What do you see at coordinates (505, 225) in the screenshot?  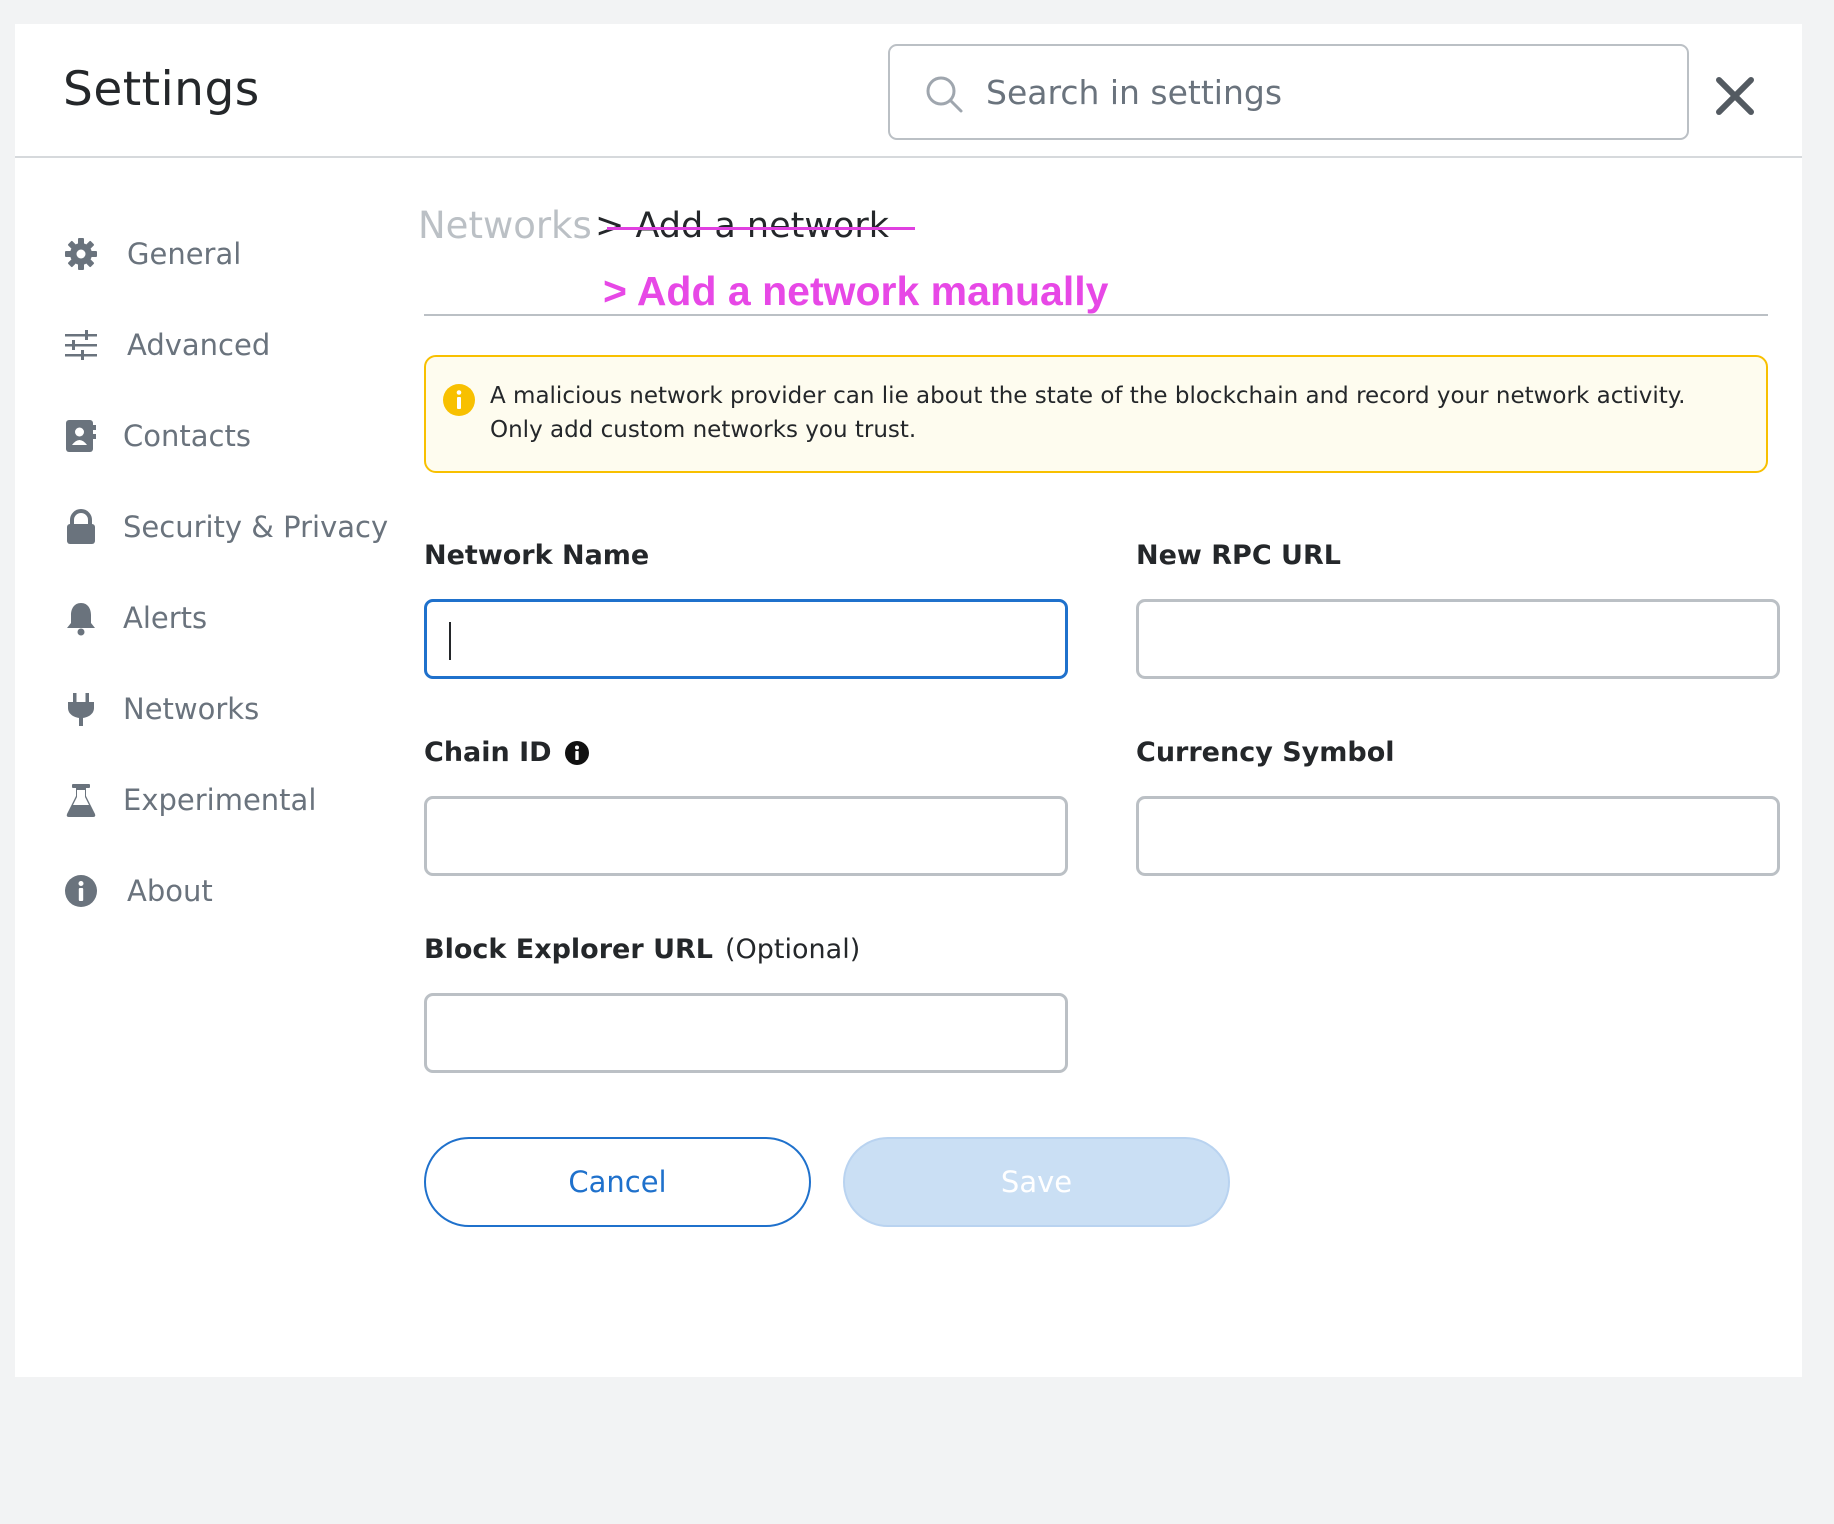 I see `breadcrumb-networks-link: Networks` at bounding box center [505, 225].